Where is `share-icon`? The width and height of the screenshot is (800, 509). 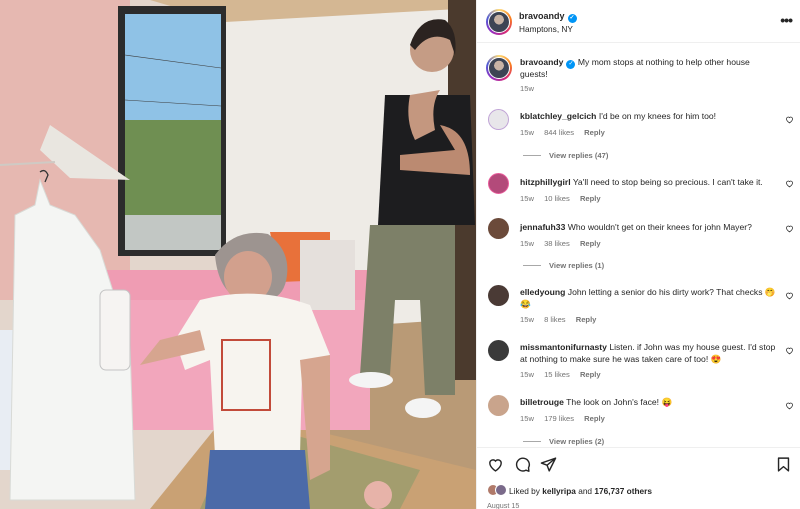 share-icon is located at coordinates (548, 464).